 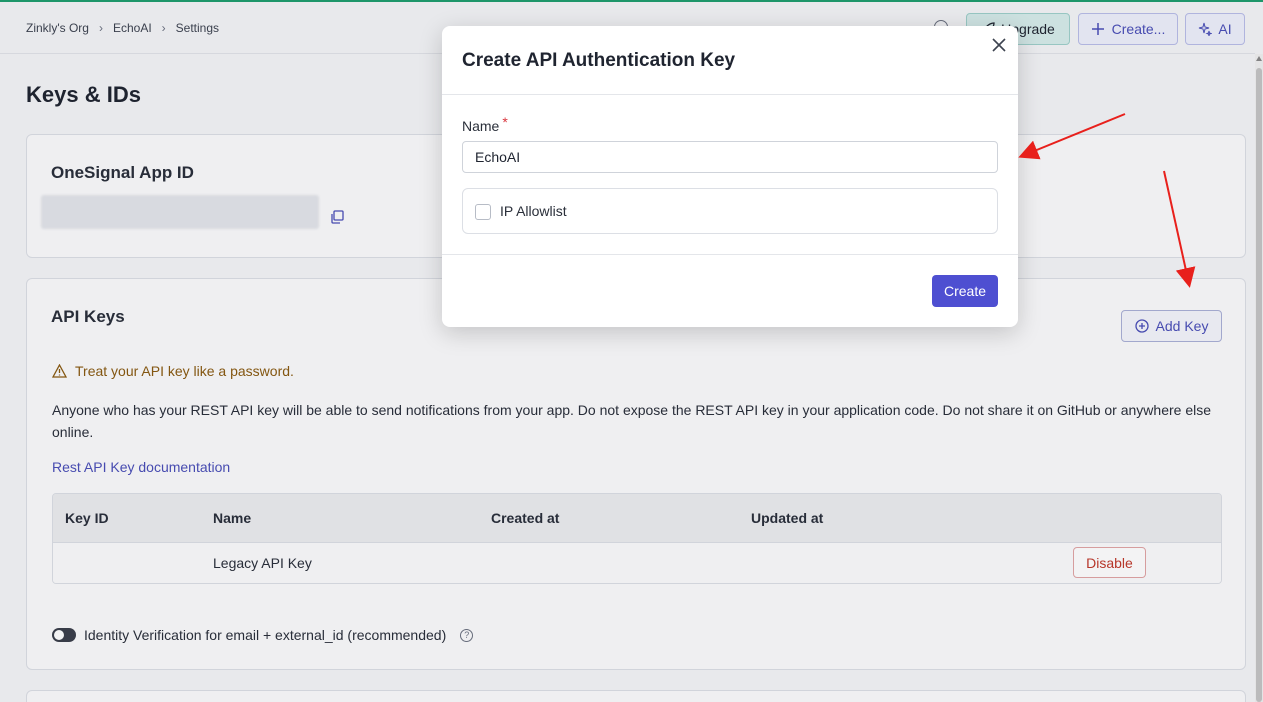 I want to click on ip-allowlist-checkbox, so click(x=483, y=212).